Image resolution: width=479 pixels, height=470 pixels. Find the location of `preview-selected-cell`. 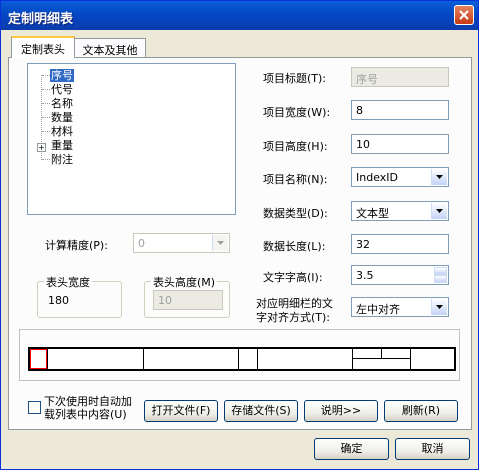

preview-selected-cell is located at coordinates (38, 359).